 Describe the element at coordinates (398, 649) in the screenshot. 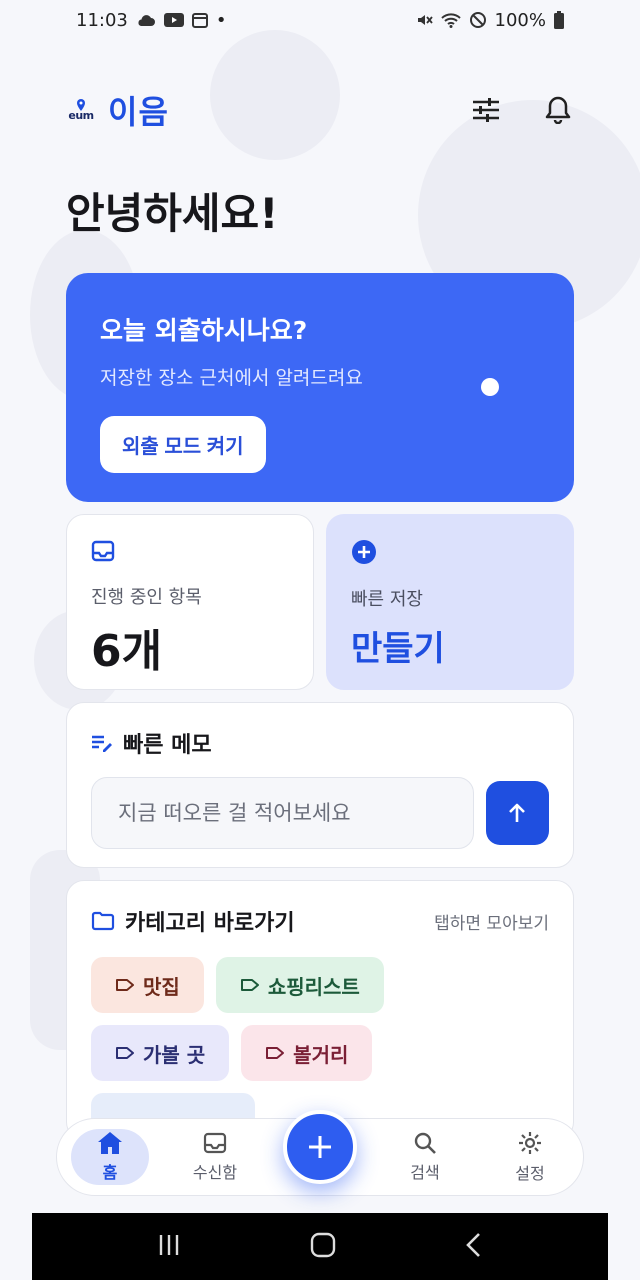

I see `quick-save-action: 만들기` at that location.